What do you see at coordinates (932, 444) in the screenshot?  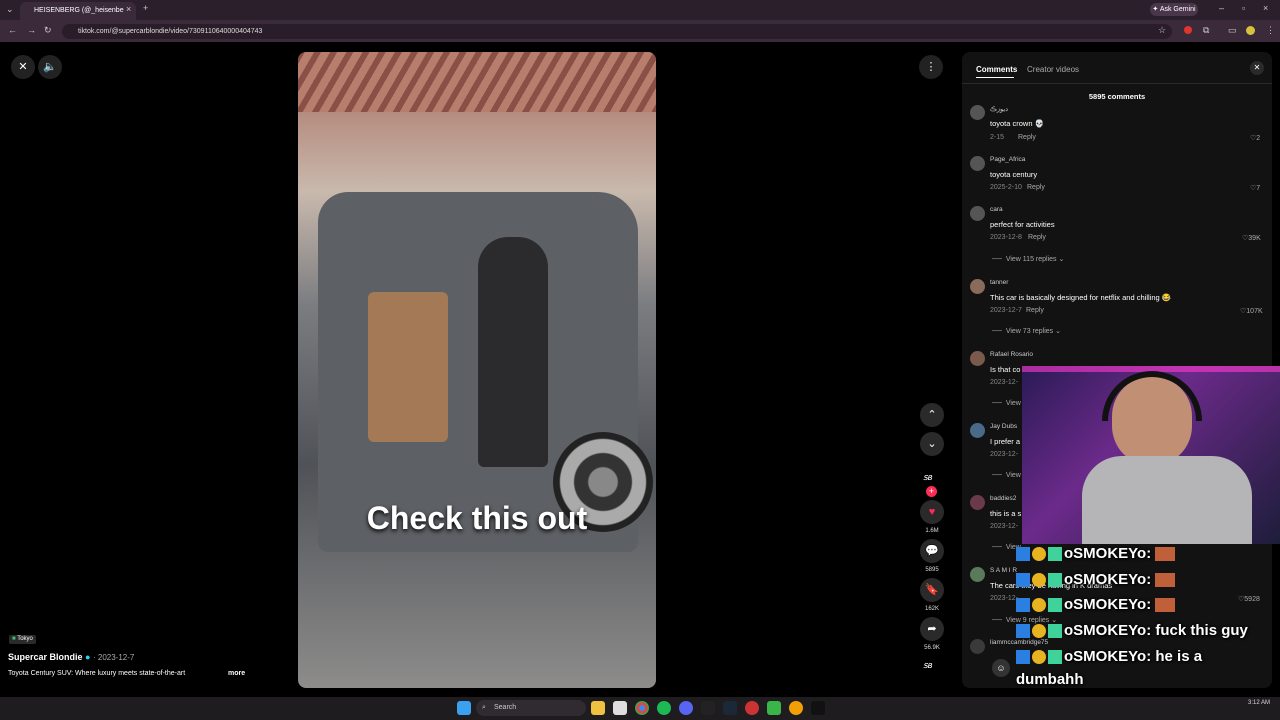 I see `next-video-button: ⌄` at bounding box center [932, 444].